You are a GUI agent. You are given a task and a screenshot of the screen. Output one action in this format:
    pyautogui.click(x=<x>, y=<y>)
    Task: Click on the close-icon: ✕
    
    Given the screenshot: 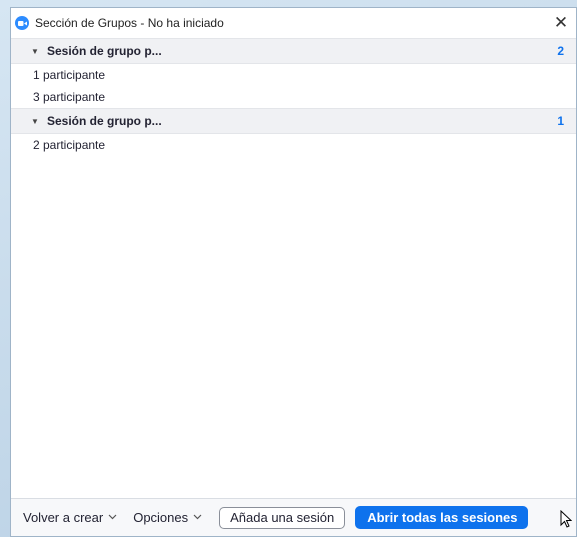 What is the action you would take?
    pyautogui.click(x=561, y=22)
    